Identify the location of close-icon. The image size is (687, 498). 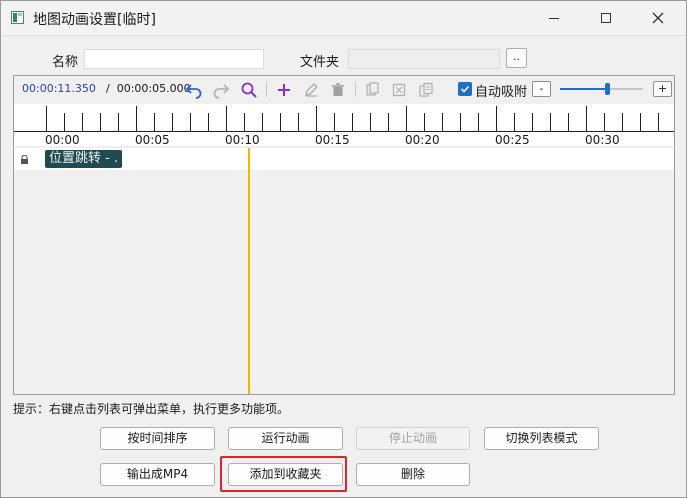
(658, 18).